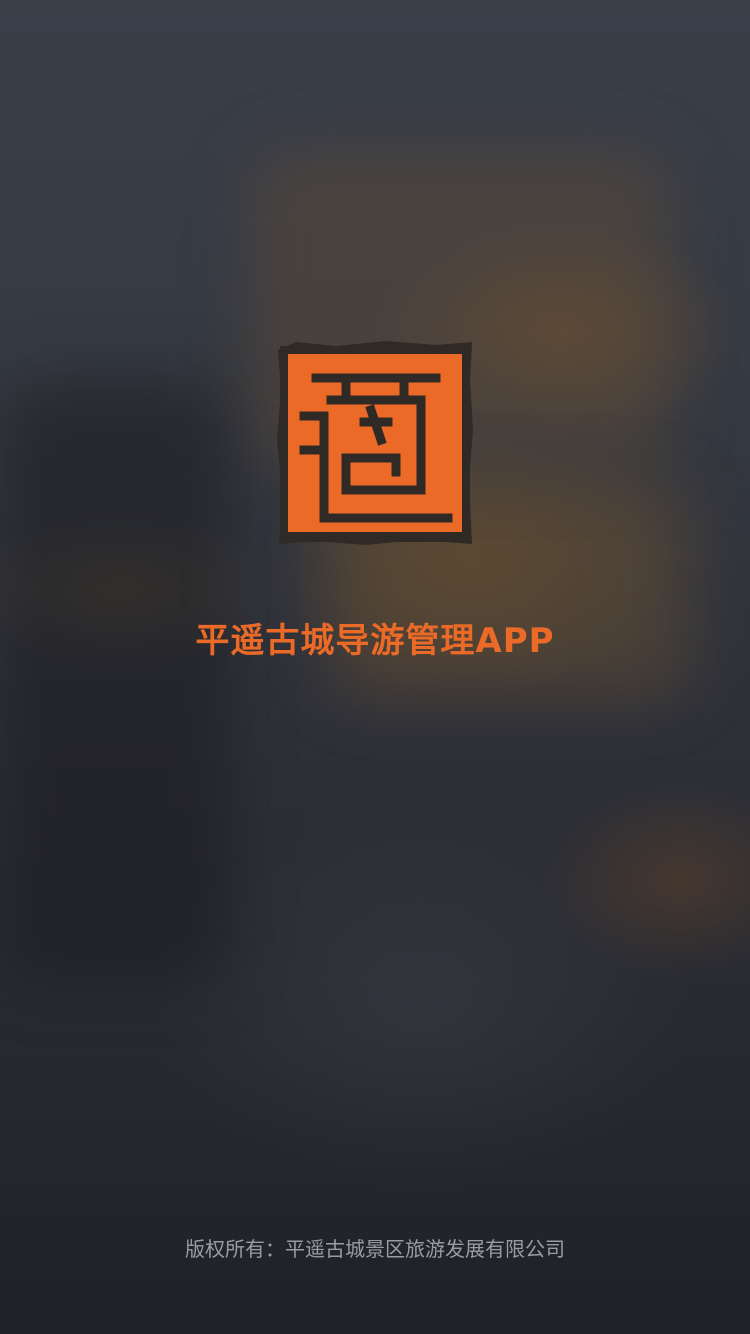 The width and height of the screenshot is (750, 1334). I want to click on copyright-text: 版权所有：平遥古城景区旅游发展有限公司, so click(375, 1249).